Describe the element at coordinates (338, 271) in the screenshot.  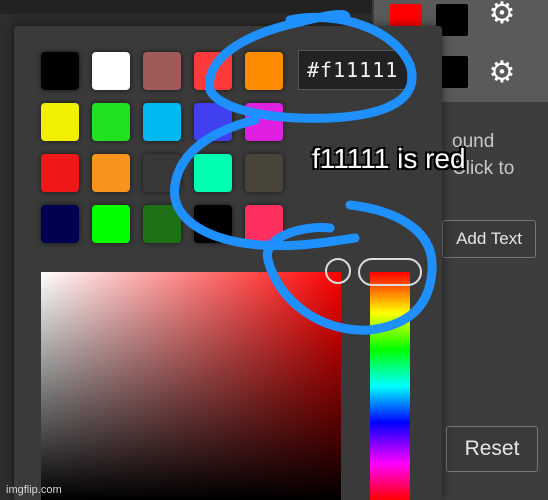
I see `saturation-handle` at that location.